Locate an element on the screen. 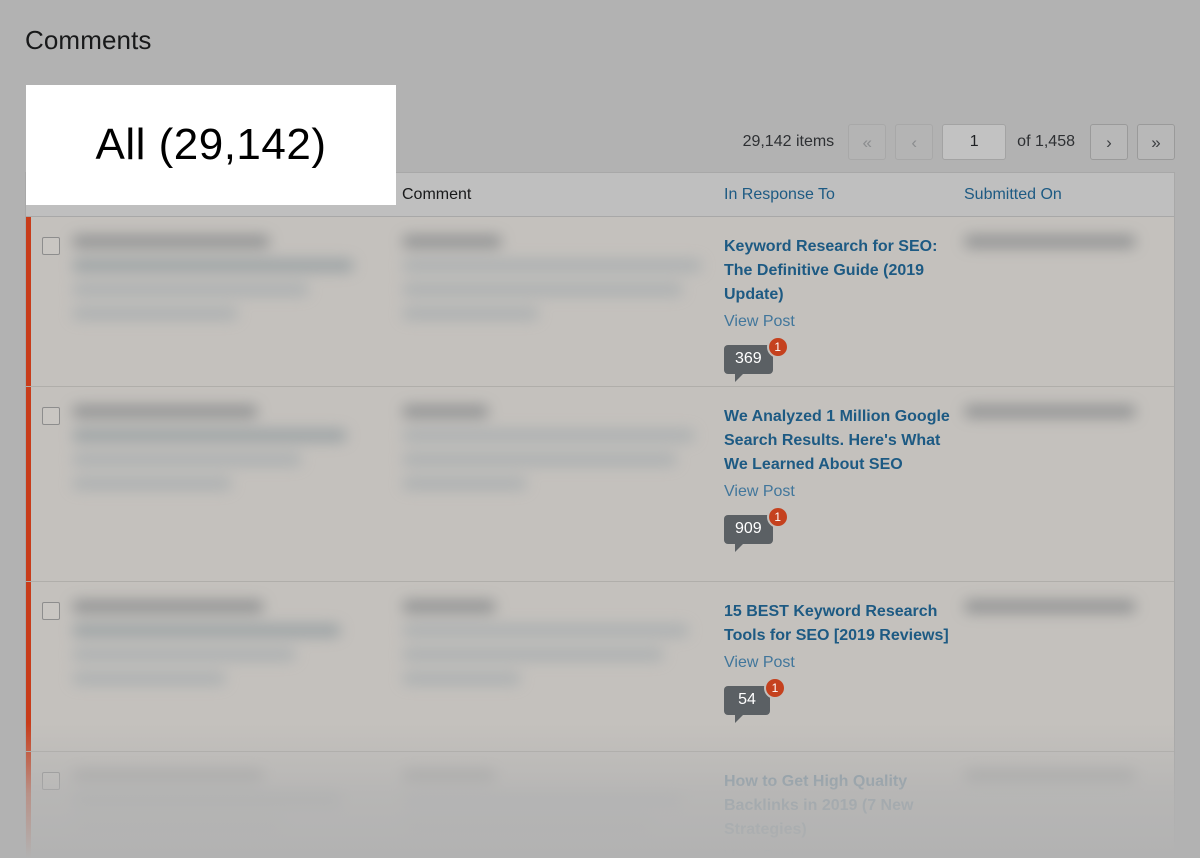  comment-count-group: 369 1 is located at coordinates (756, 359).